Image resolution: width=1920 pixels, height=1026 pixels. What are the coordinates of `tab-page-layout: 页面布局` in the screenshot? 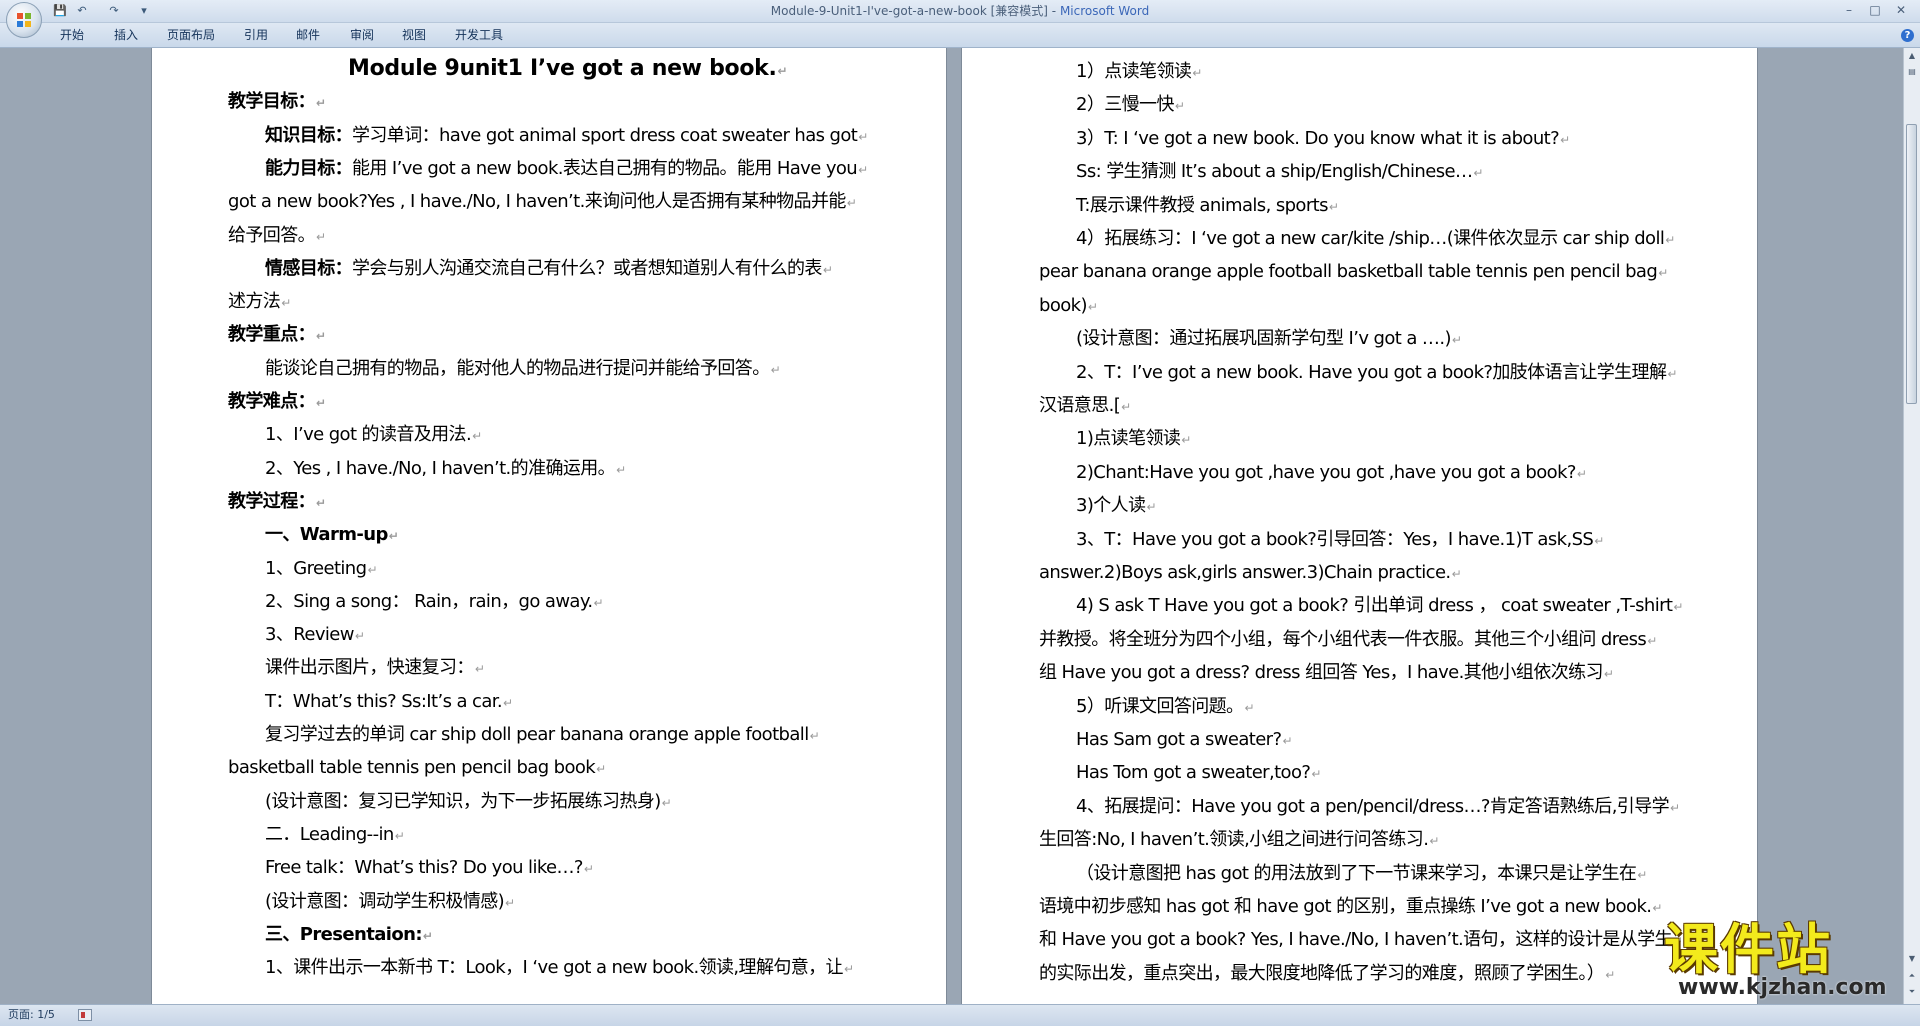 It's located at (191, 35).